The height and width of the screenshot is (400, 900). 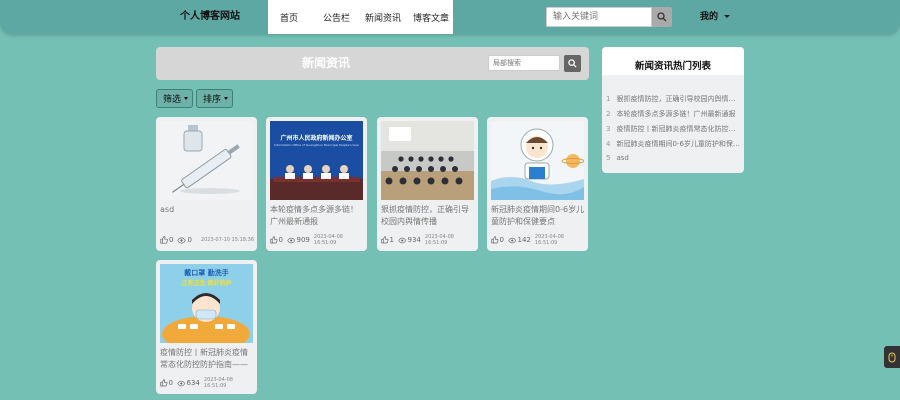 What do you see at coordinates (314, 215) in the screenshot?
I see `card-title: 本轮疫情多点多源多链！广州最新通报` at bounding box center [314, 215].